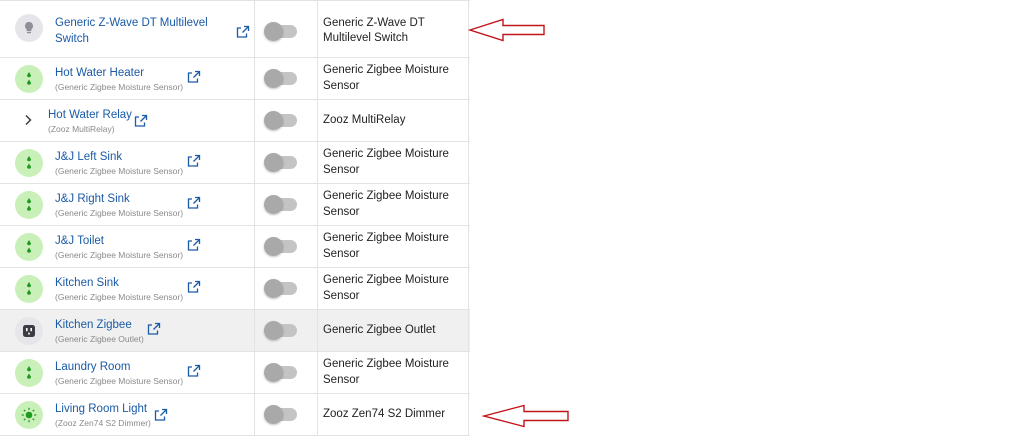  I want to click on device-driver: (Zooz Zen74 S2 Dimmer), so click(103, 423).